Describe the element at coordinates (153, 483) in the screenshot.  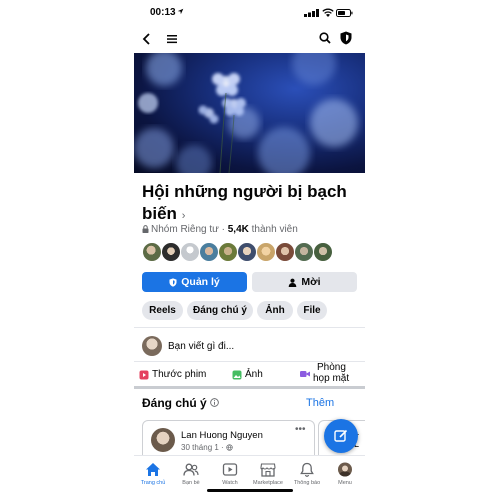
I see `tab-home-label: Trang chủ` at that location.